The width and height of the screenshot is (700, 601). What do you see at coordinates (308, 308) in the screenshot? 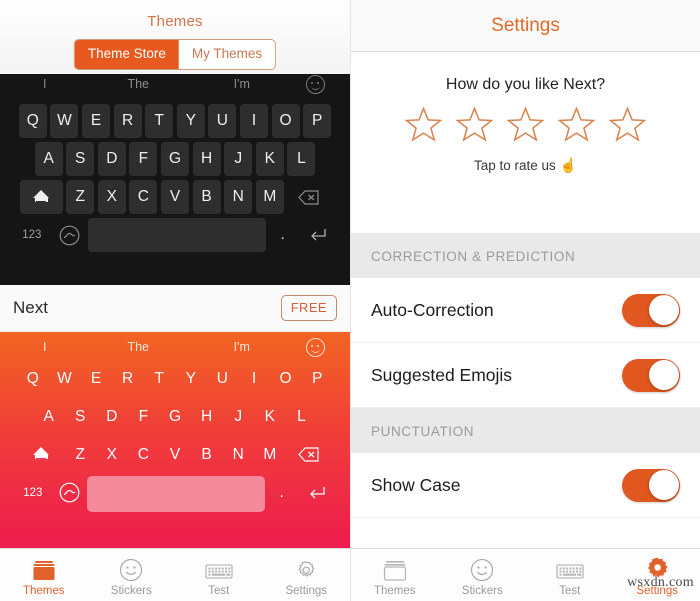
I see `free-button: FREE` at bounding box center [308, 308].